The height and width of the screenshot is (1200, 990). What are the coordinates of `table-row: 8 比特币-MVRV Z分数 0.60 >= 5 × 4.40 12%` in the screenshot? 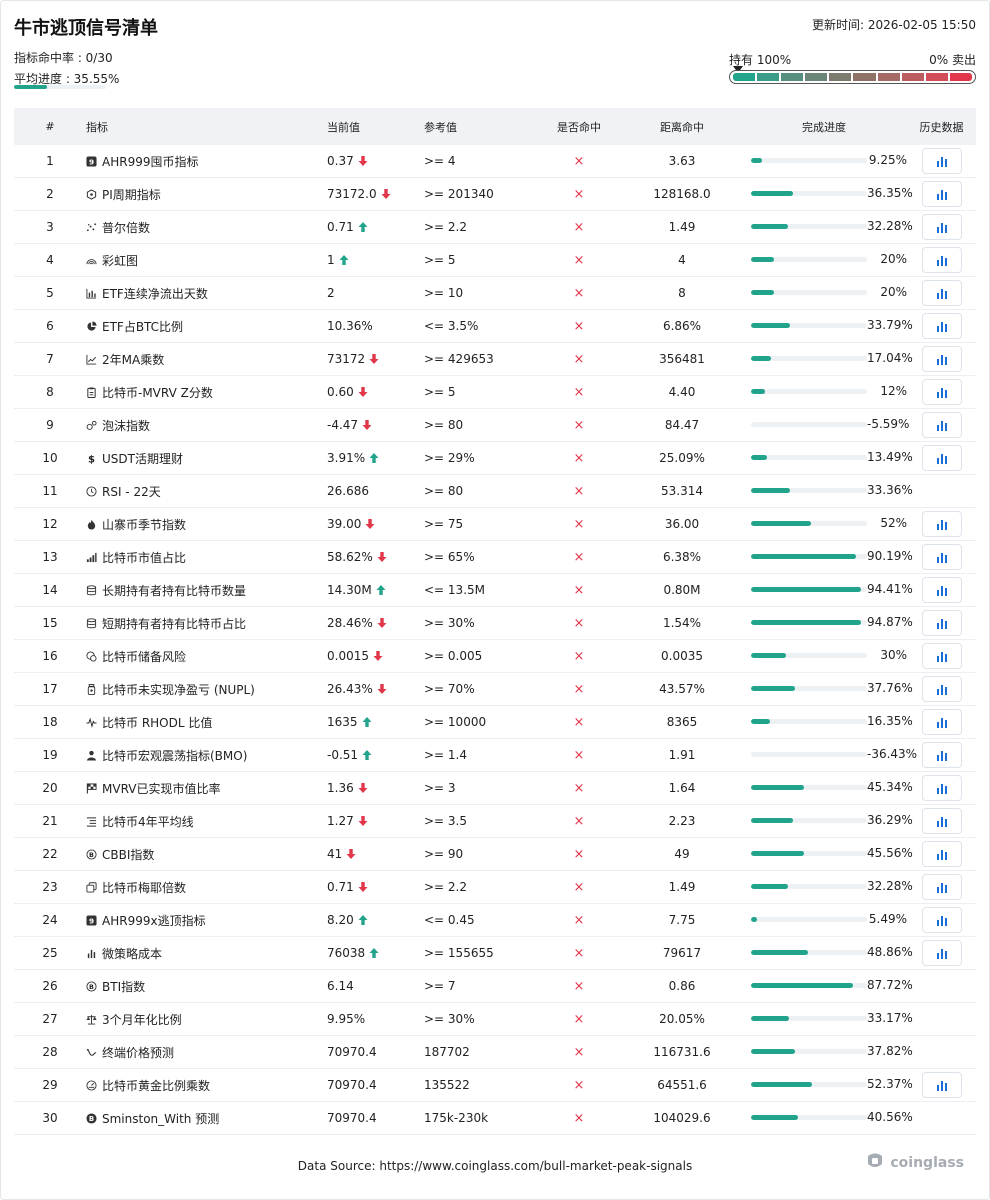 It's located at (495, 392).